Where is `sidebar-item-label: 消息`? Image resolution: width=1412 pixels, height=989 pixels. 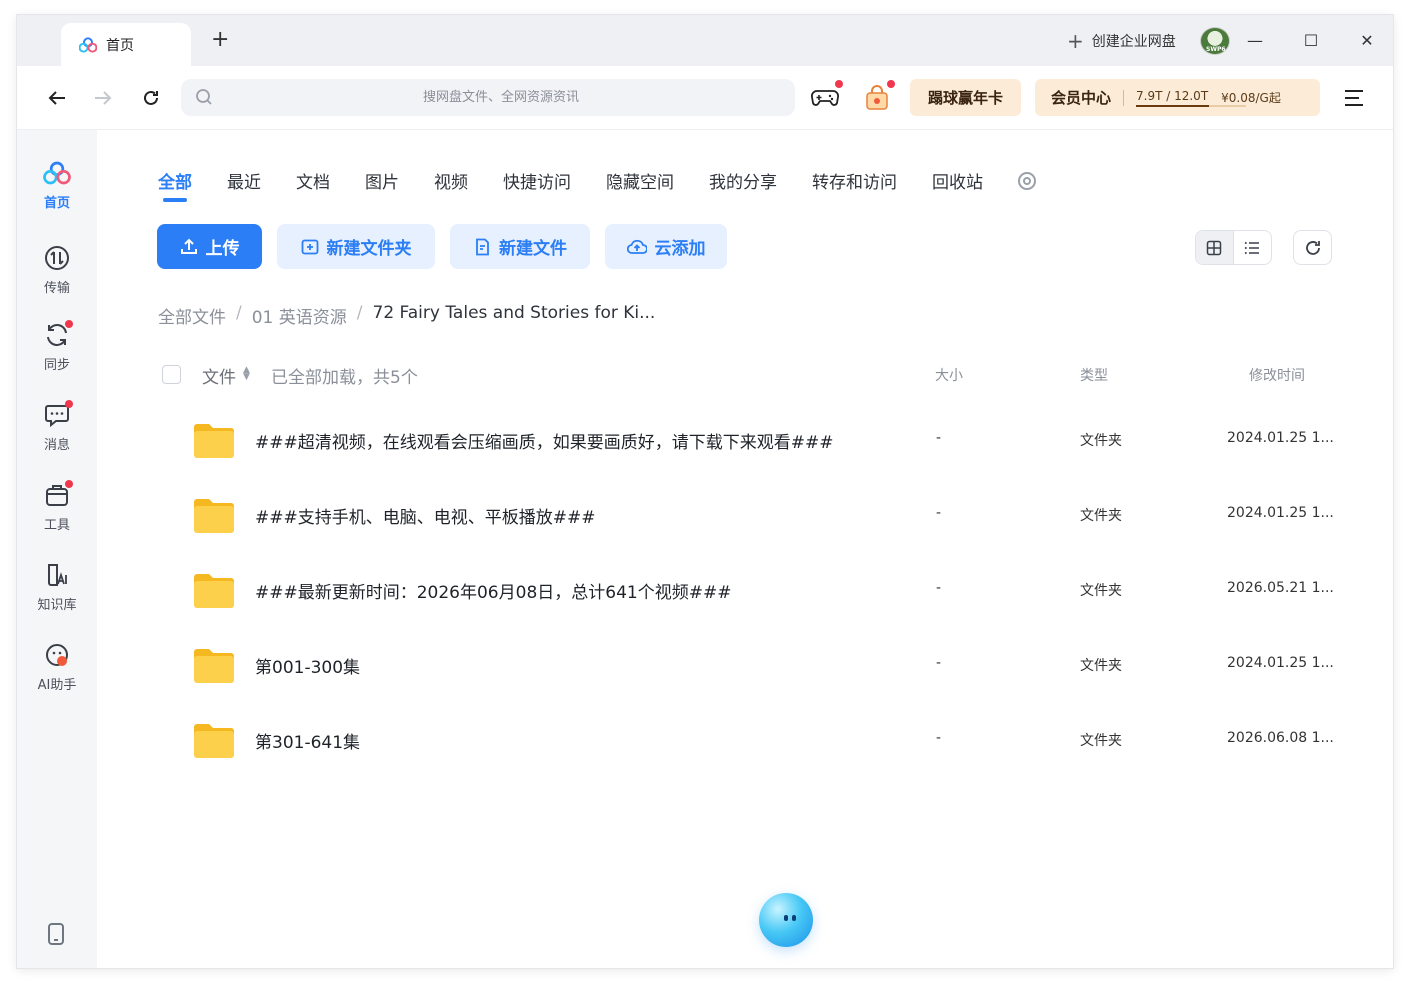 sidebar-item-label: 消息 is located at coordinates (56, 445).